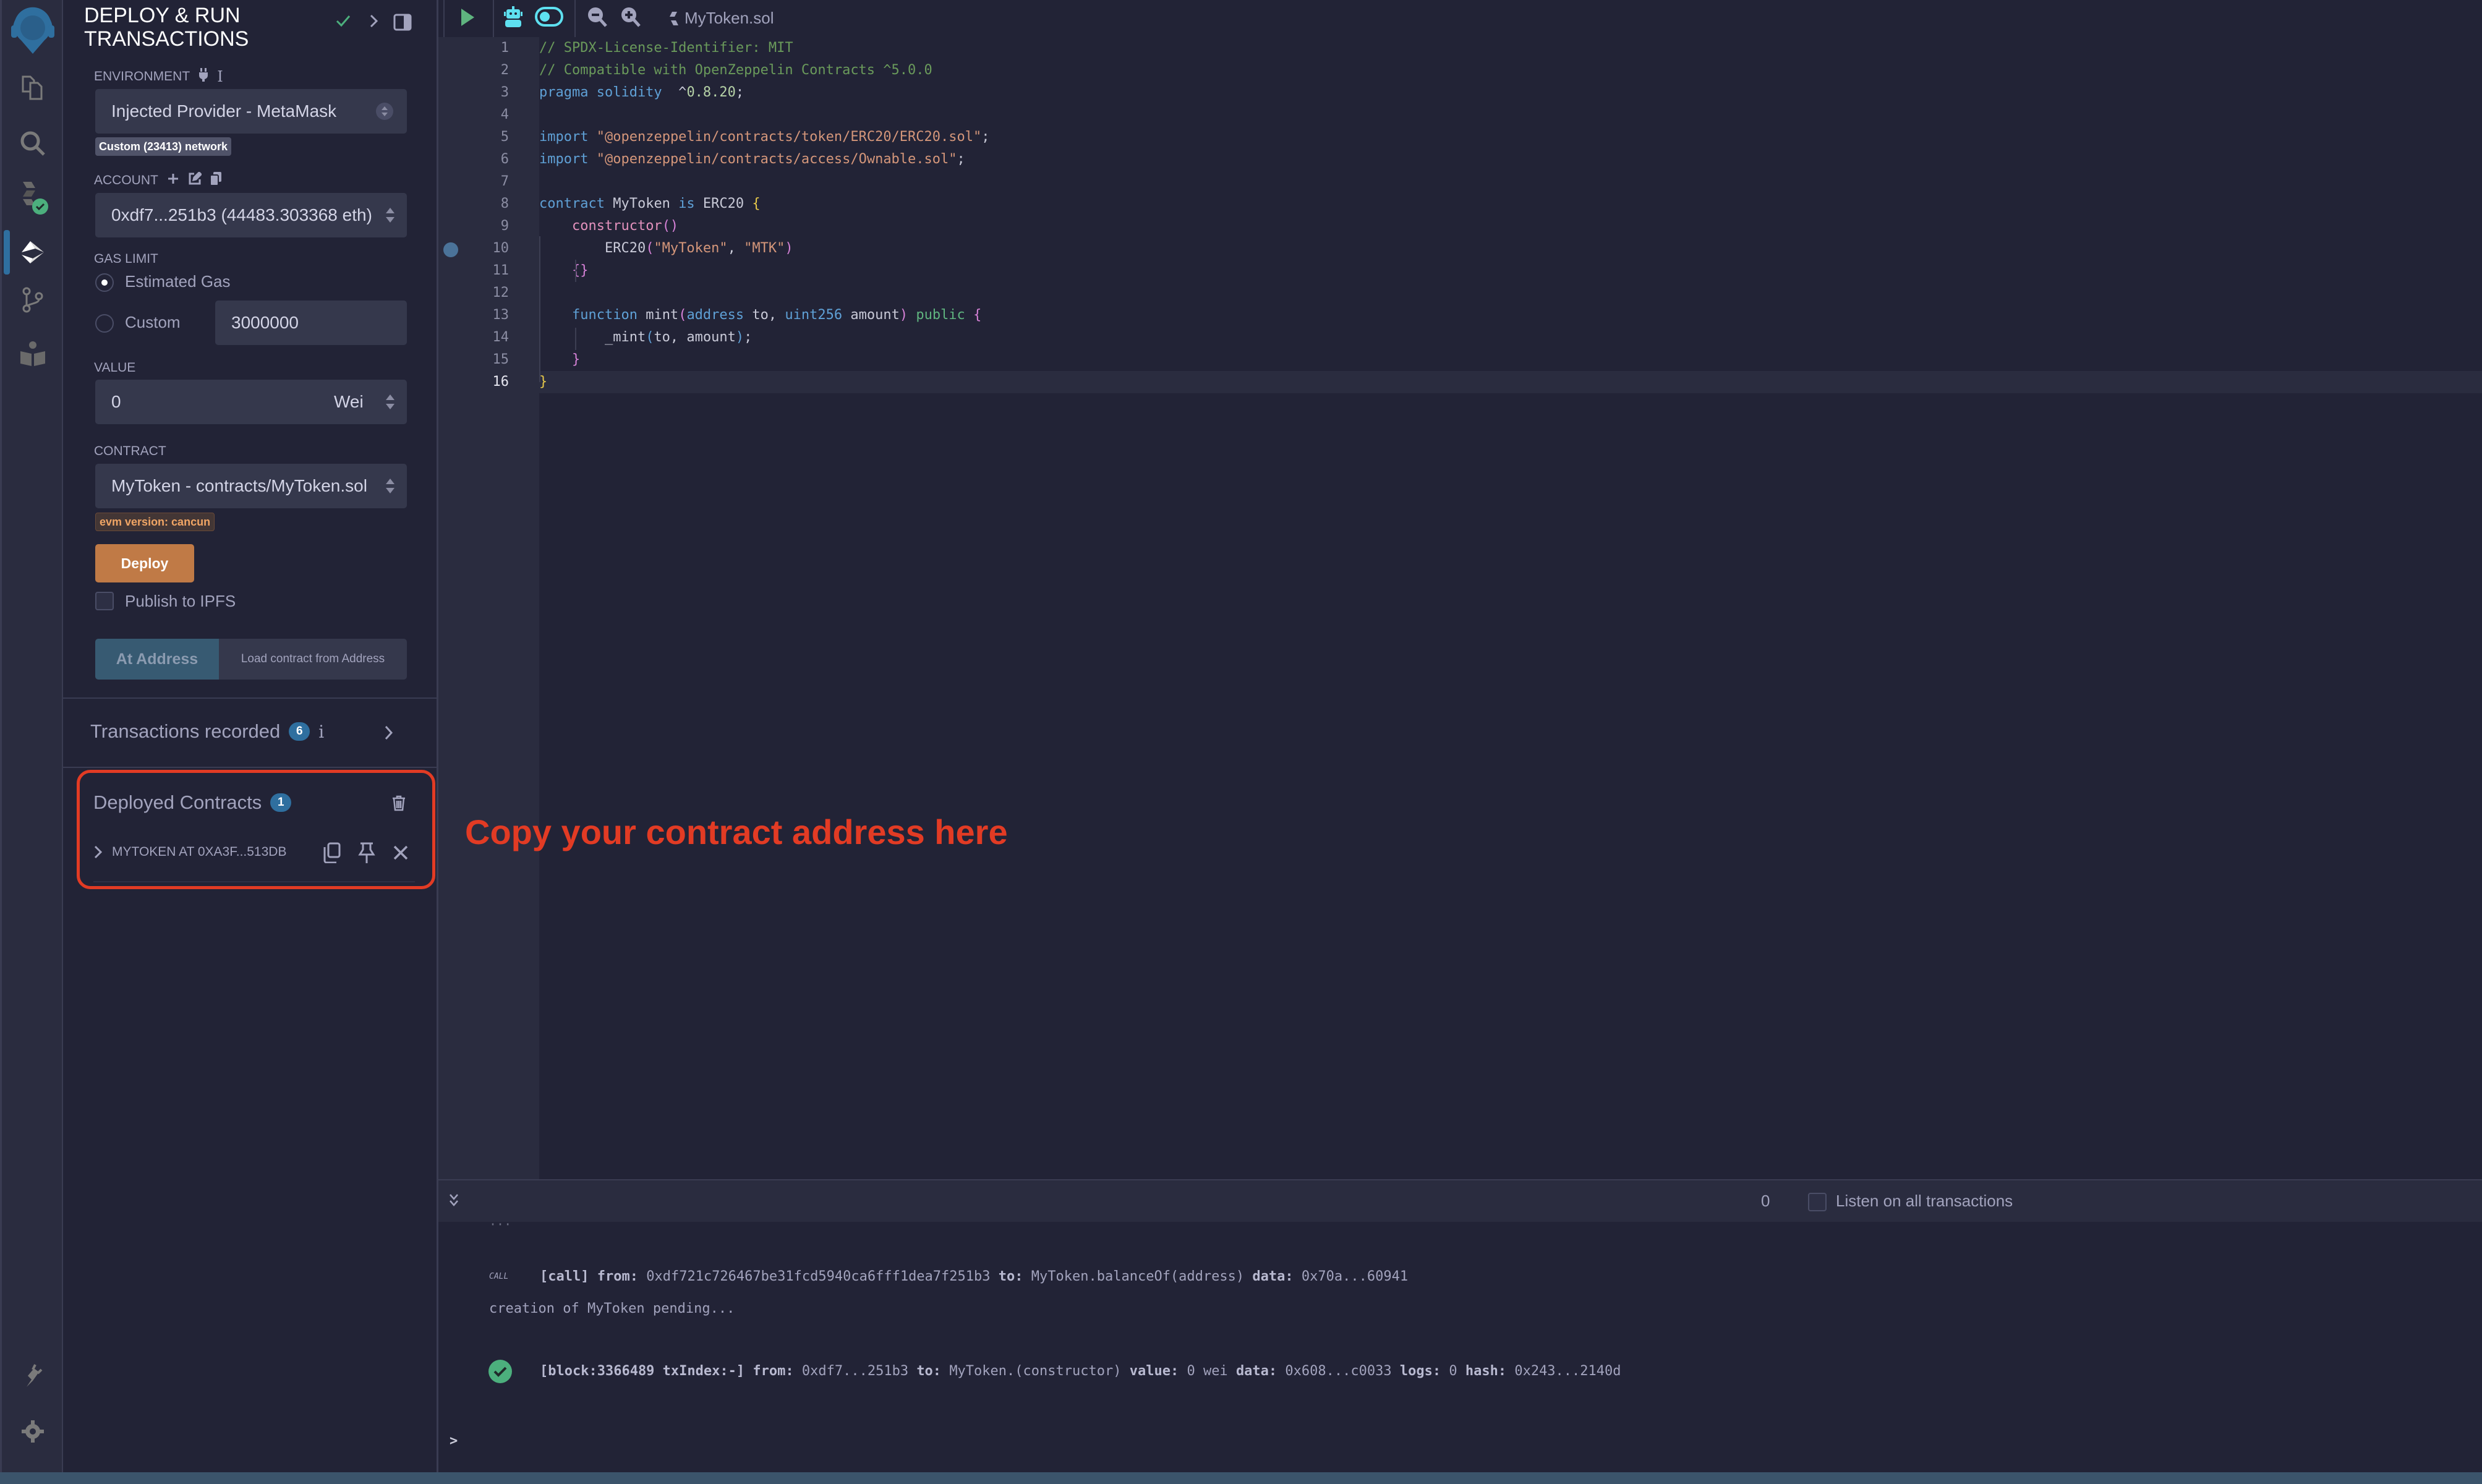 This screenshot has width=2482, height=1484. Describe the element at coordinates (1460, 93) in the screenshot. I see `code-line: 3 pragma solidity ^0.8.20;` at that location.